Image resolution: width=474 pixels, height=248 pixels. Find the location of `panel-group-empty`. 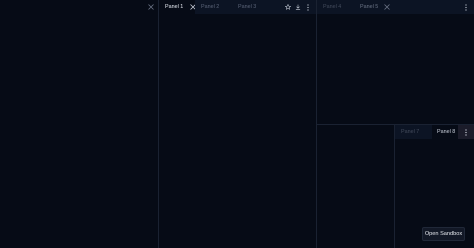

panel-group-empty is located at coordinates (355, 186).